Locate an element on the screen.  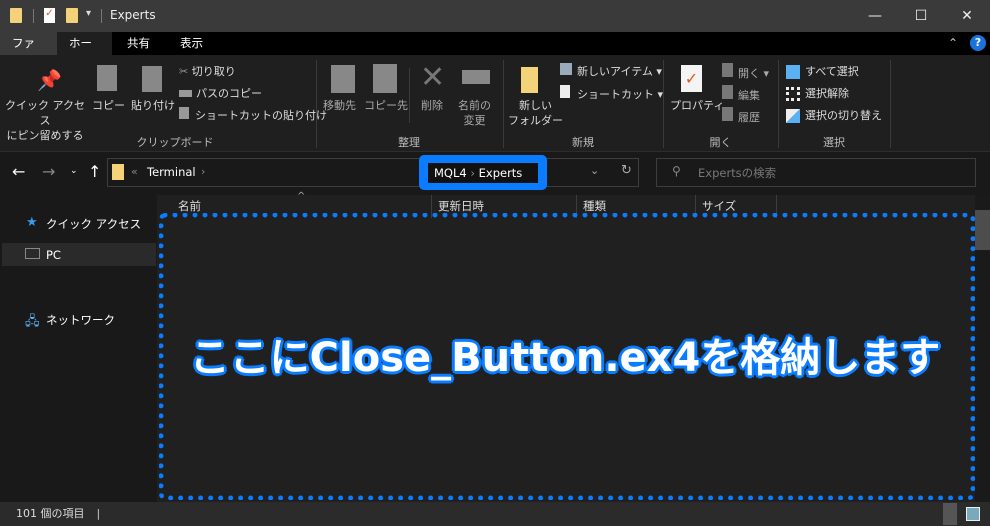
breadcrumb-mql4: MQL4 is located at coordinates (450, 173).